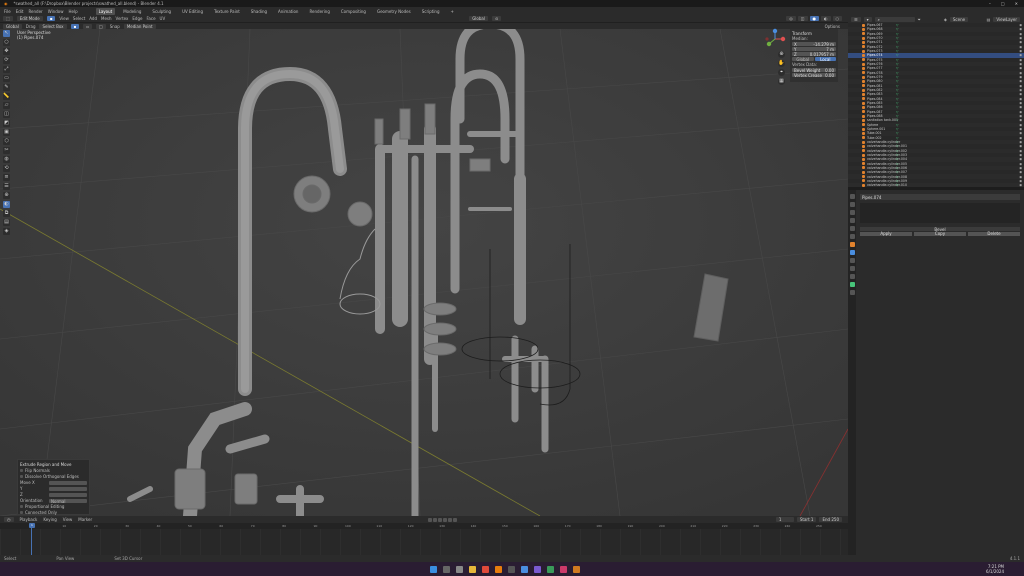 This screenshot has height=576, width=1024. What do you see at coordinates (6, 204) in the screenshot?
I see `shear-tool-icon: ◐` at bounding box center [6, 204].